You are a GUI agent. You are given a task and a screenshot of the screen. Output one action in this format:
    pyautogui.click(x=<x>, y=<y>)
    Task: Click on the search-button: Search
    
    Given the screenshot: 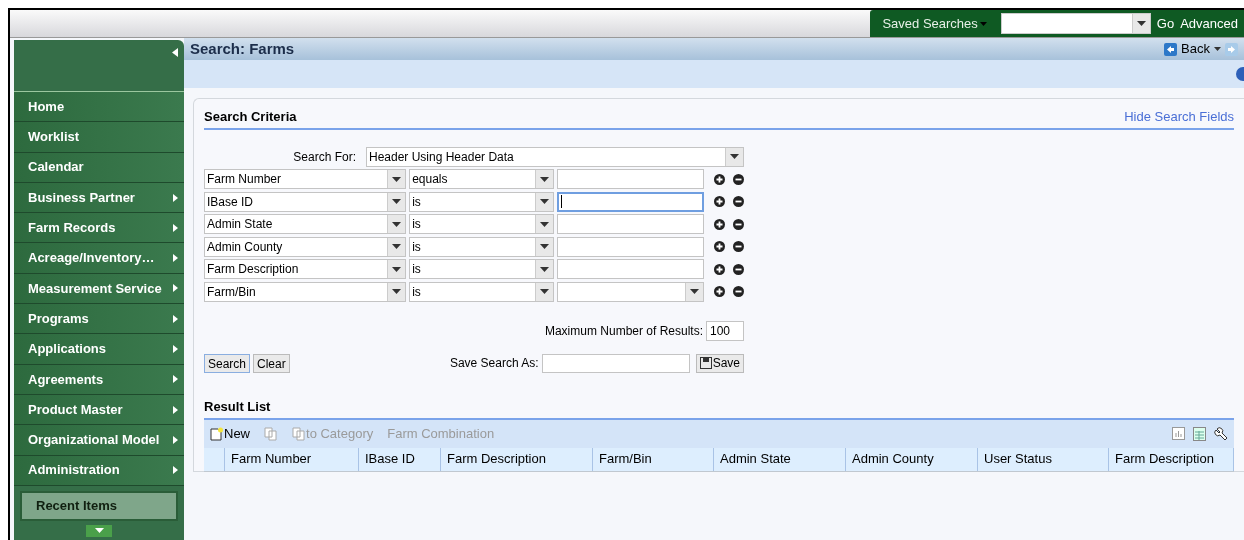 What is the action you would take?
    pyautogui.click(x=227, y=363)
    